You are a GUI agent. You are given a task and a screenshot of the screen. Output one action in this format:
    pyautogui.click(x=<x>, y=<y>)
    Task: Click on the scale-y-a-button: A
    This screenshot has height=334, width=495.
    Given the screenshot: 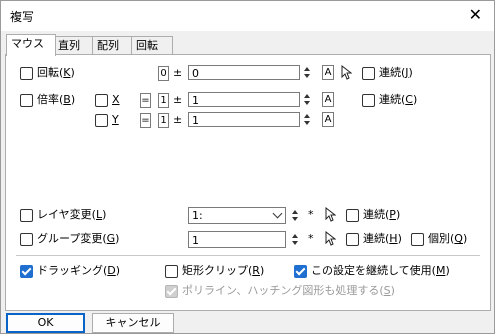 What is the action you would take?
    pyautogui.click(x=328, y=119)
    